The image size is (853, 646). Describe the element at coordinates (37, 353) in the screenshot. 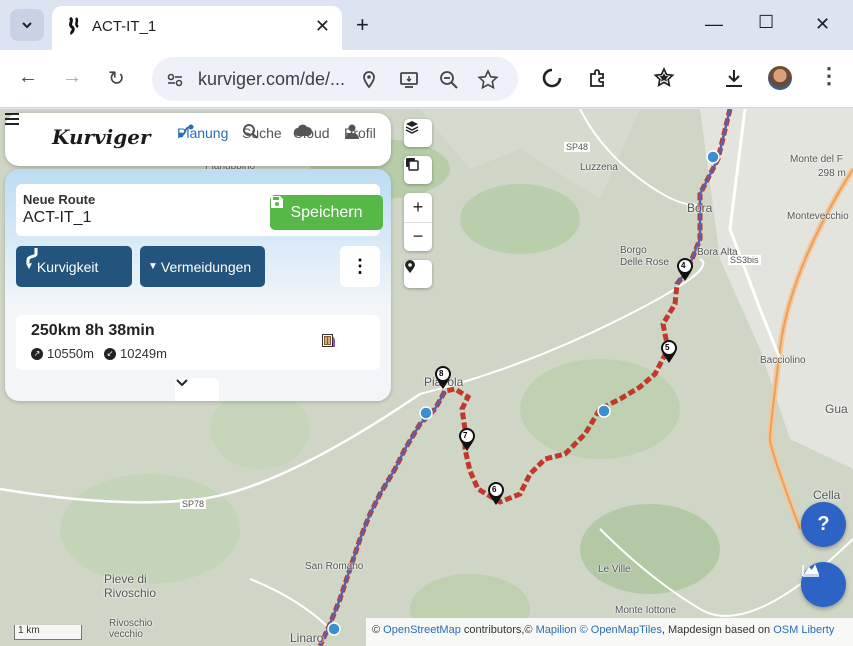

I see `ascent-icon: ↗` at that location.